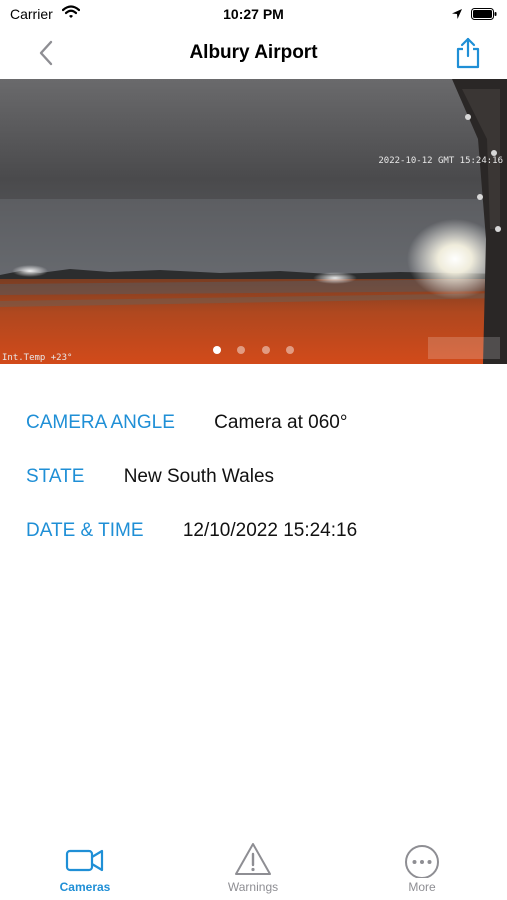 This screenshot has width=507, height=900. What do you see at coordinates (270, 530) in the screenshot?
I see `date-time-value: 12/10/2022 15:24:16` at bounding box center [270, 530].